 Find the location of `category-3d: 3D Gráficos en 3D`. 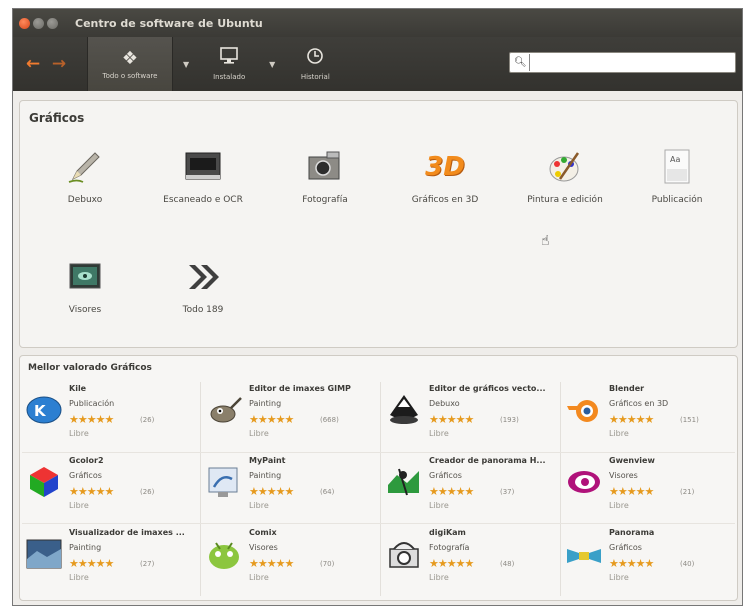

category-3d: 3D Gráficos en 3D is located at coordinates (445, 176).